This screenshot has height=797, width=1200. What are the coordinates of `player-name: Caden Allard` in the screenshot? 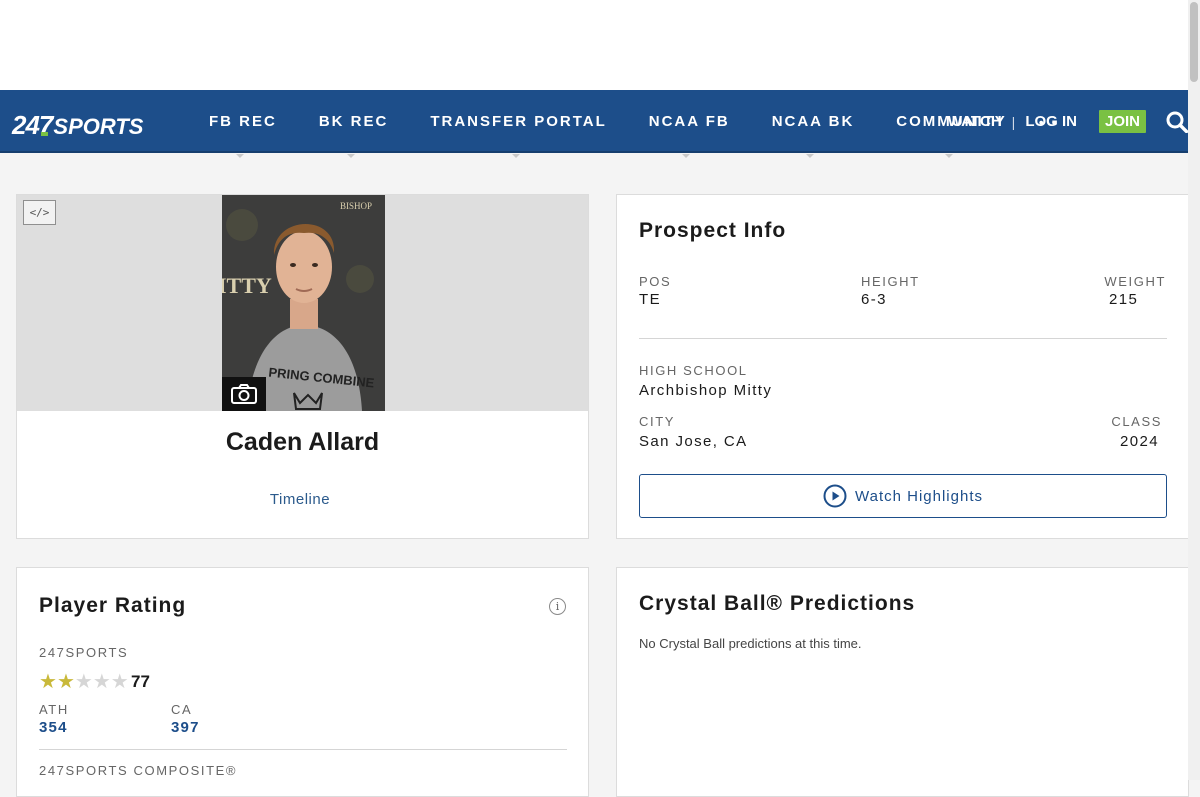 It's located at (302, 442).